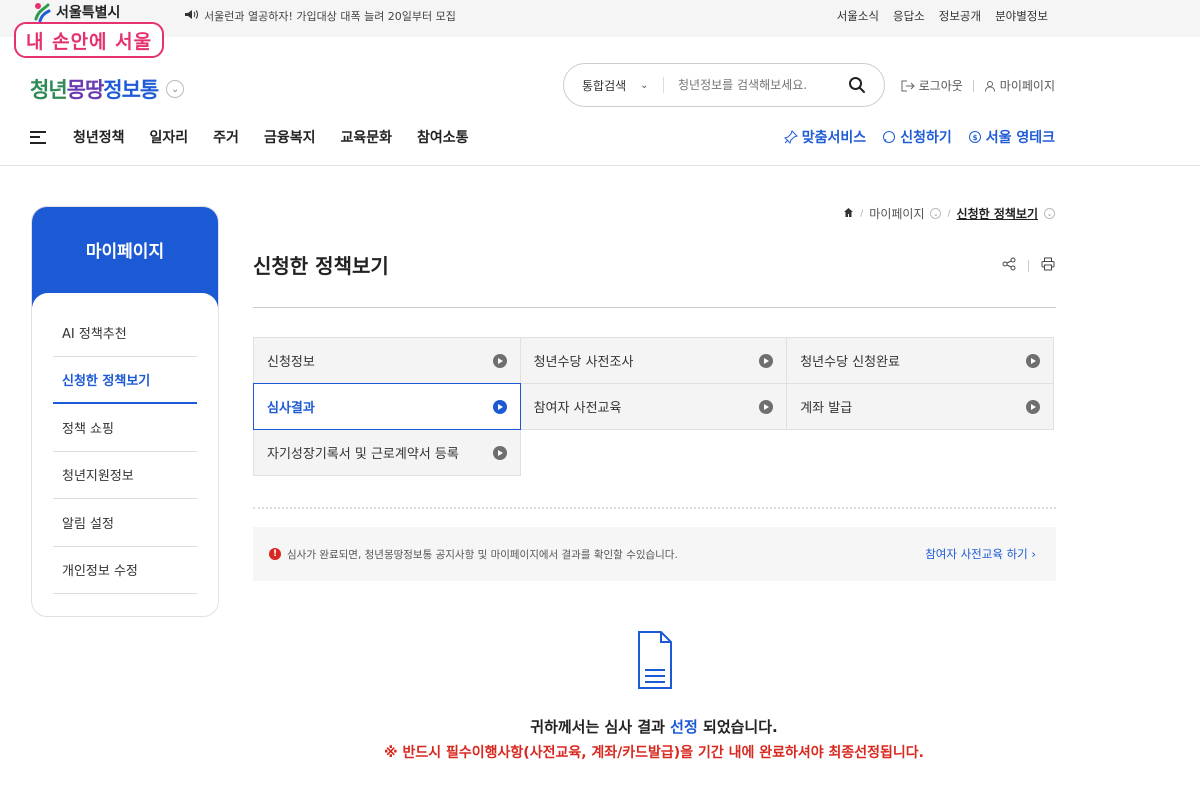  Describe the element at coordinates (889, 137) in the screenshot. I see `chat-icon` at that location.